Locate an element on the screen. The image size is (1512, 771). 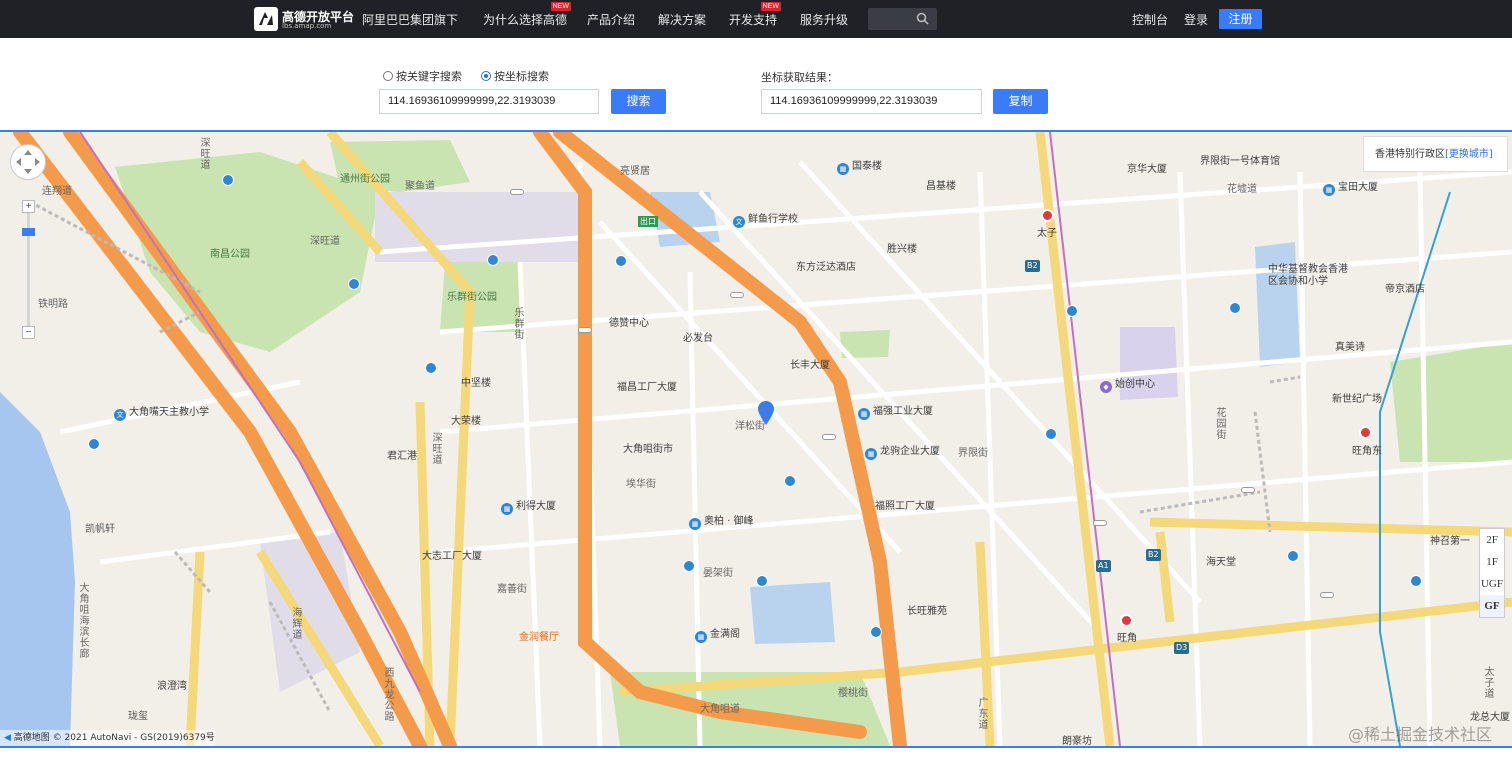
poi-label: 金满阁 is located at coordinates (725, 634).